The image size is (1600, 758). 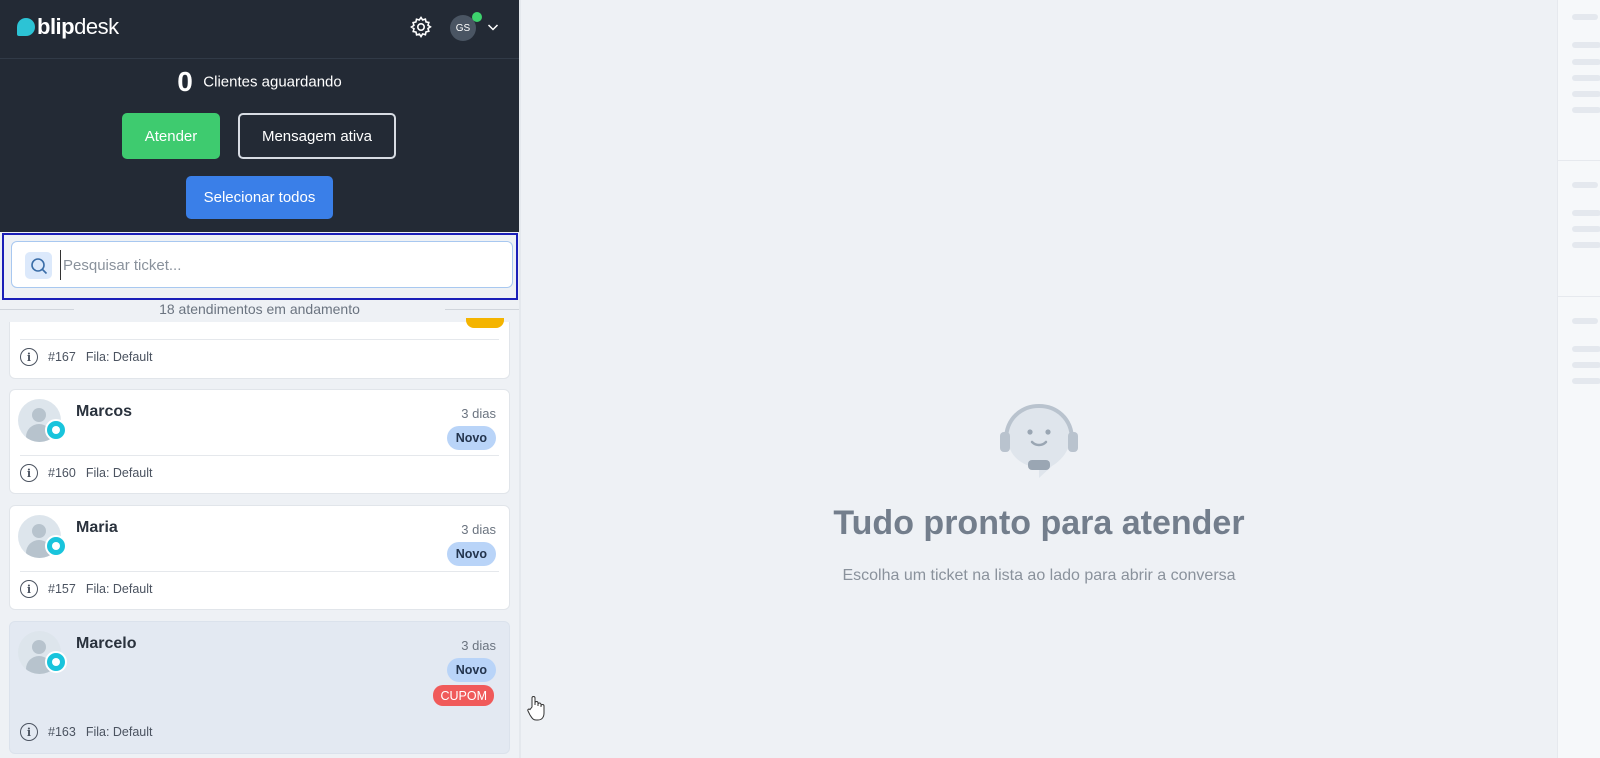 What do you see at coordinates (485, 323) in the screenshot?
I see `tag-partial` at bounding box center [485, 323].